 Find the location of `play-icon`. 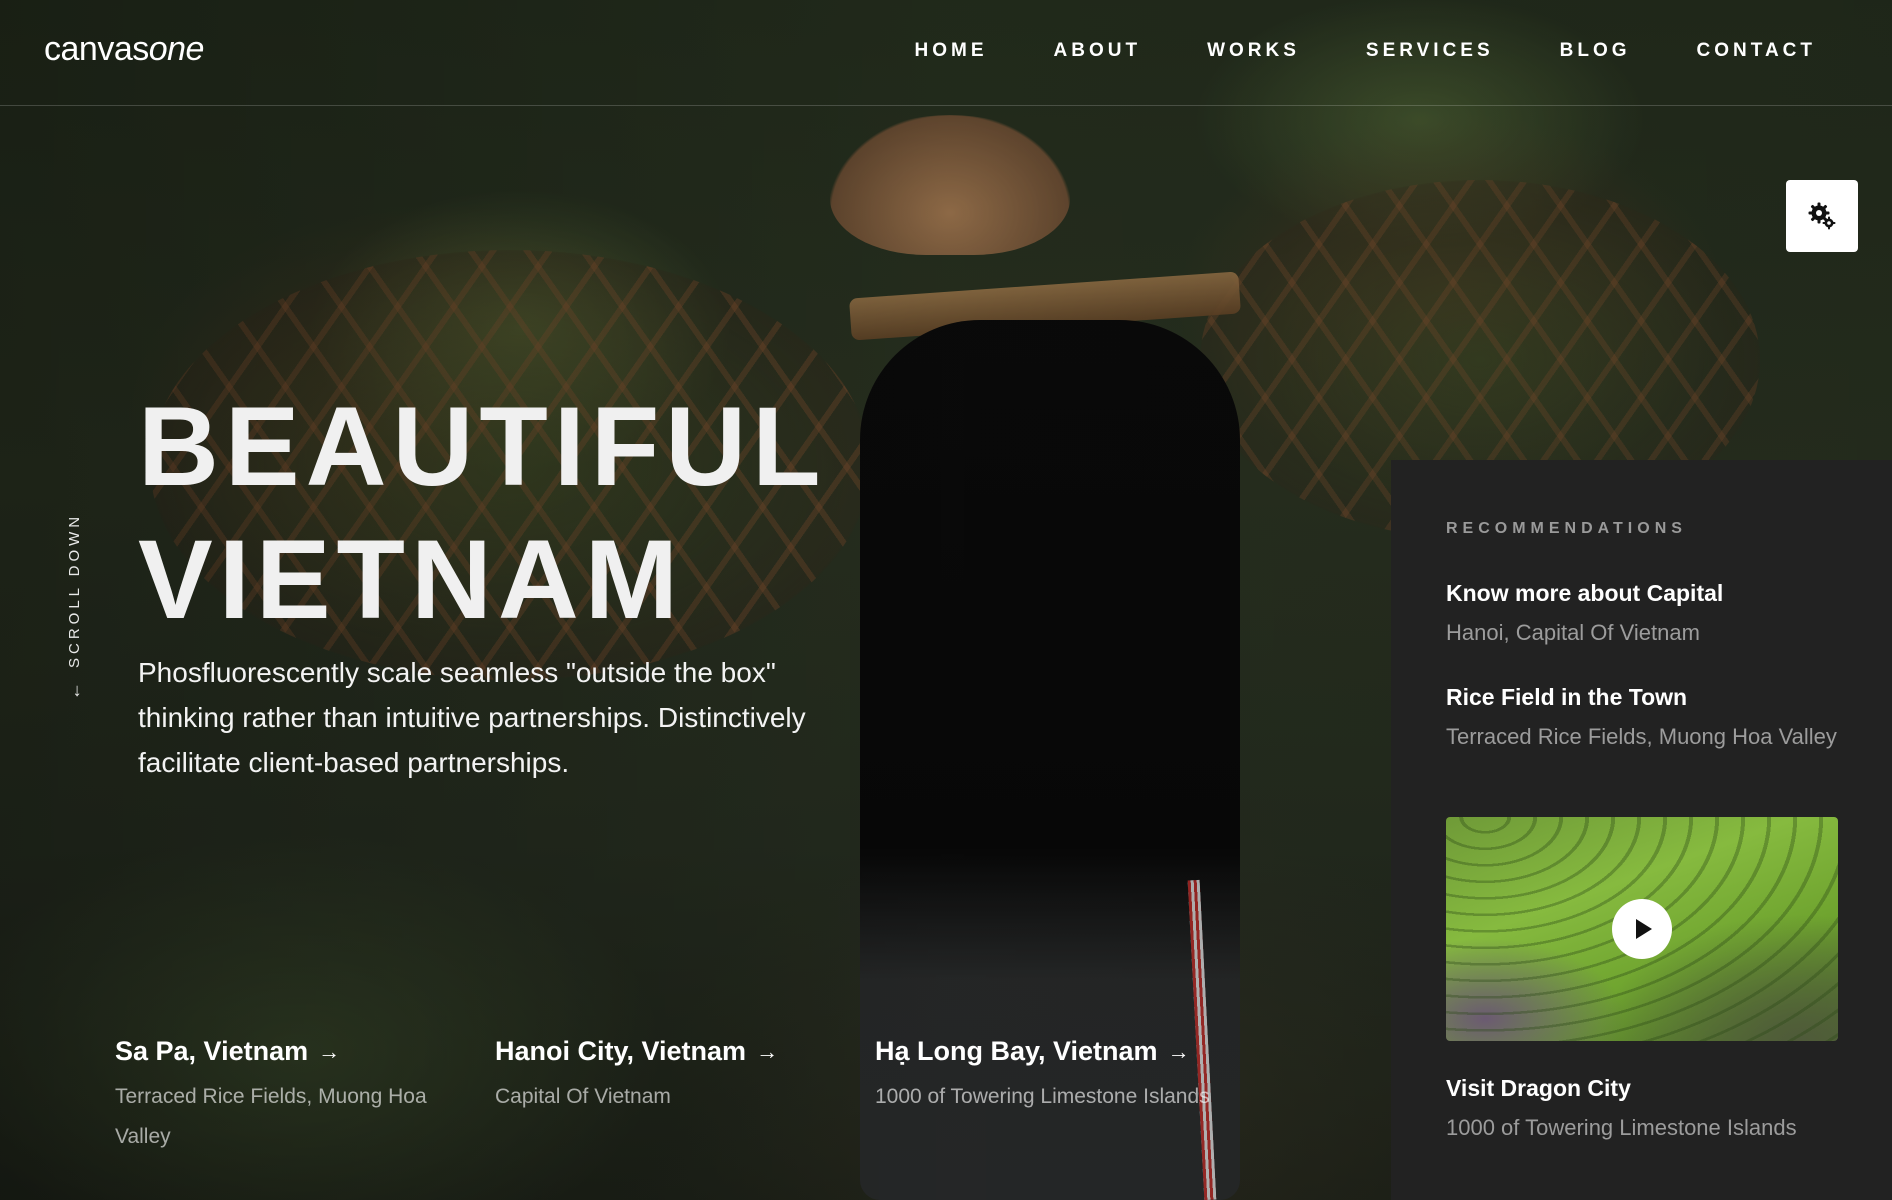

play-icon is located at coordinates (1644, 929).